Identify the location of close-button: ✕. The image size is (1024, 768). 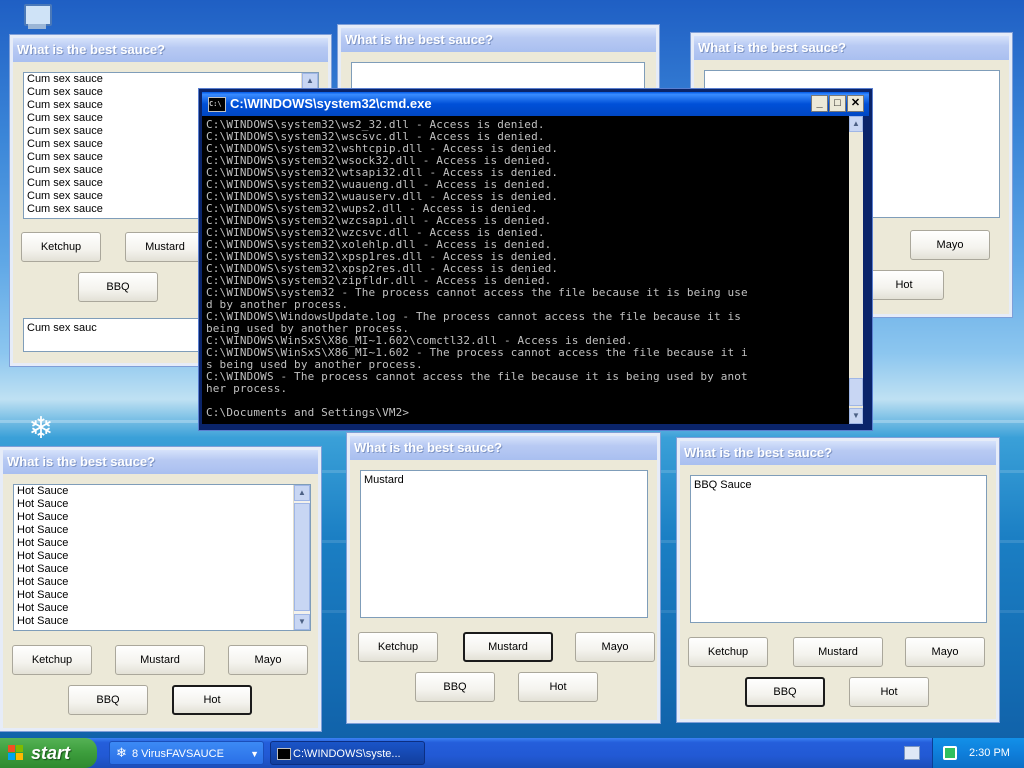
(855, 103).